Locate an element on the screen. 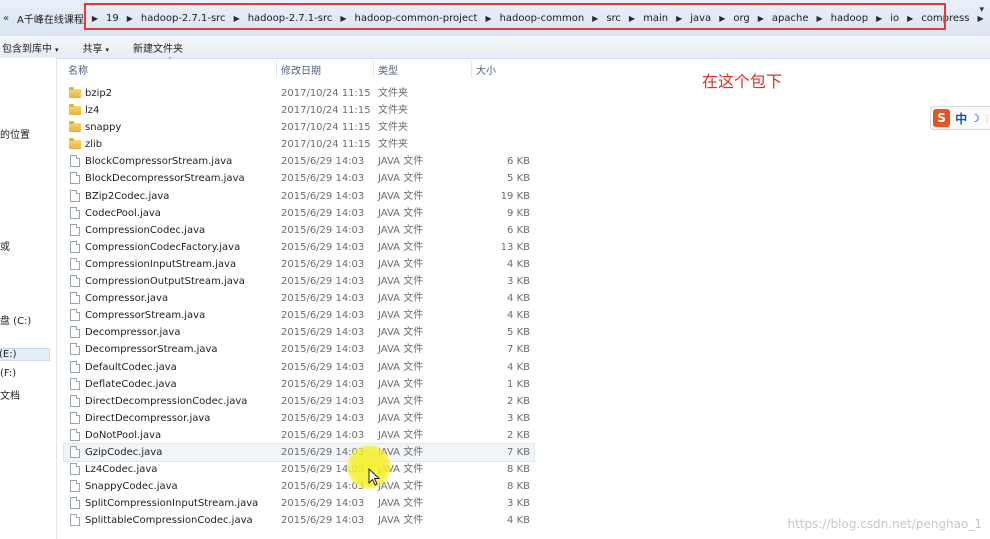  file-row: zlib 2017/10/24 11:15 文件夹 is located at coordinates (299, 144).